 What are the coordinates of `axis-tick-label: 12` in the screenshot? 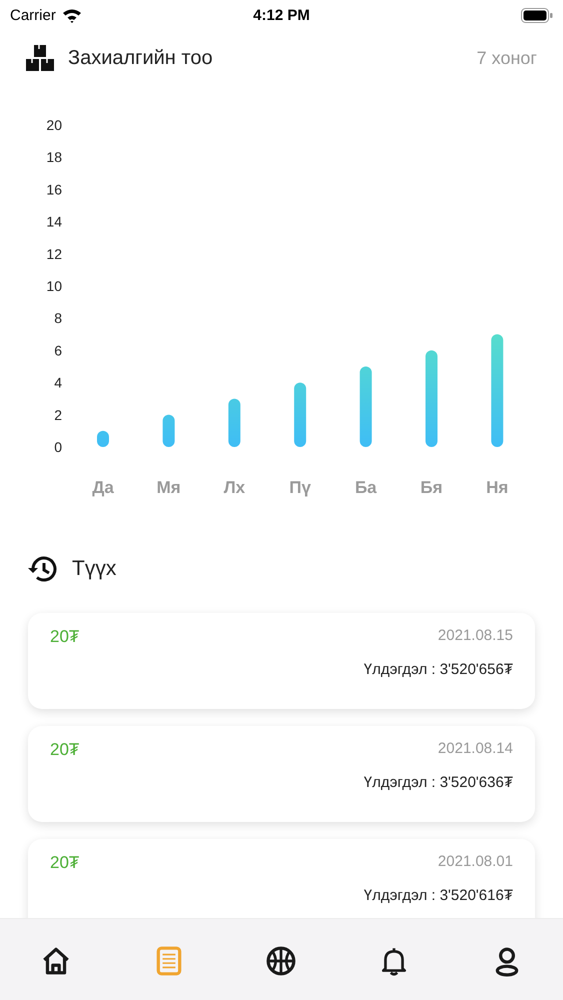 It's located at (54, 254).